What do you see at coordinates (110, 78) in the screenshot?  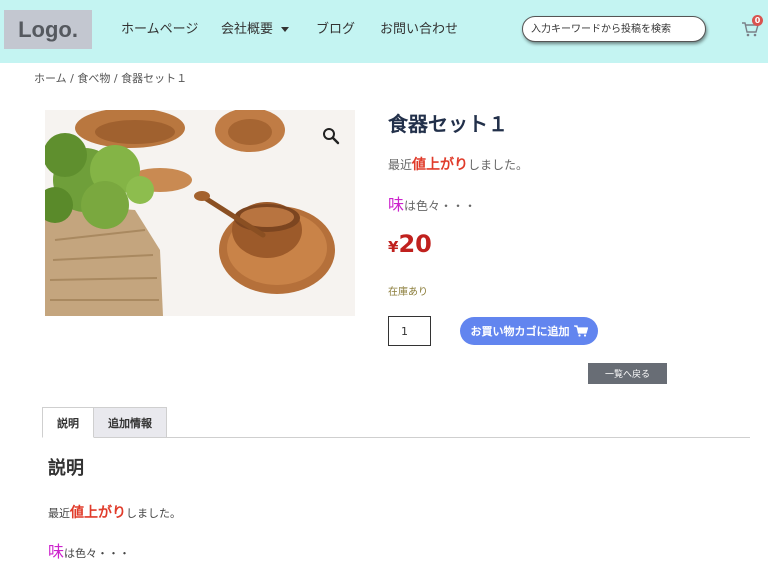 I see `breadcrumb: ホーム / 食べ物 / 食器セット１` at bounding box center [110, 78].